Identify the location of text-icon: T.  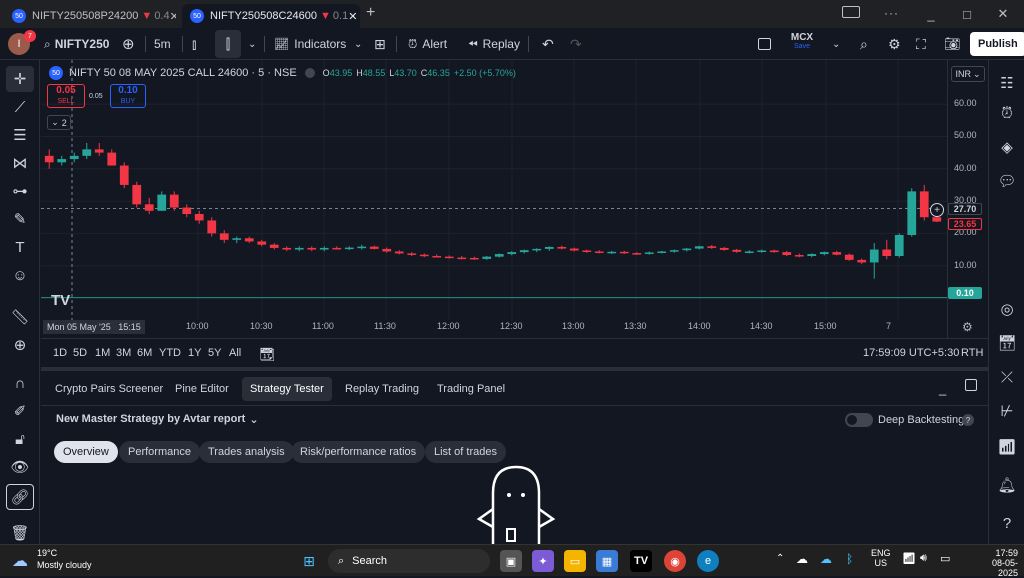
(20, 247).